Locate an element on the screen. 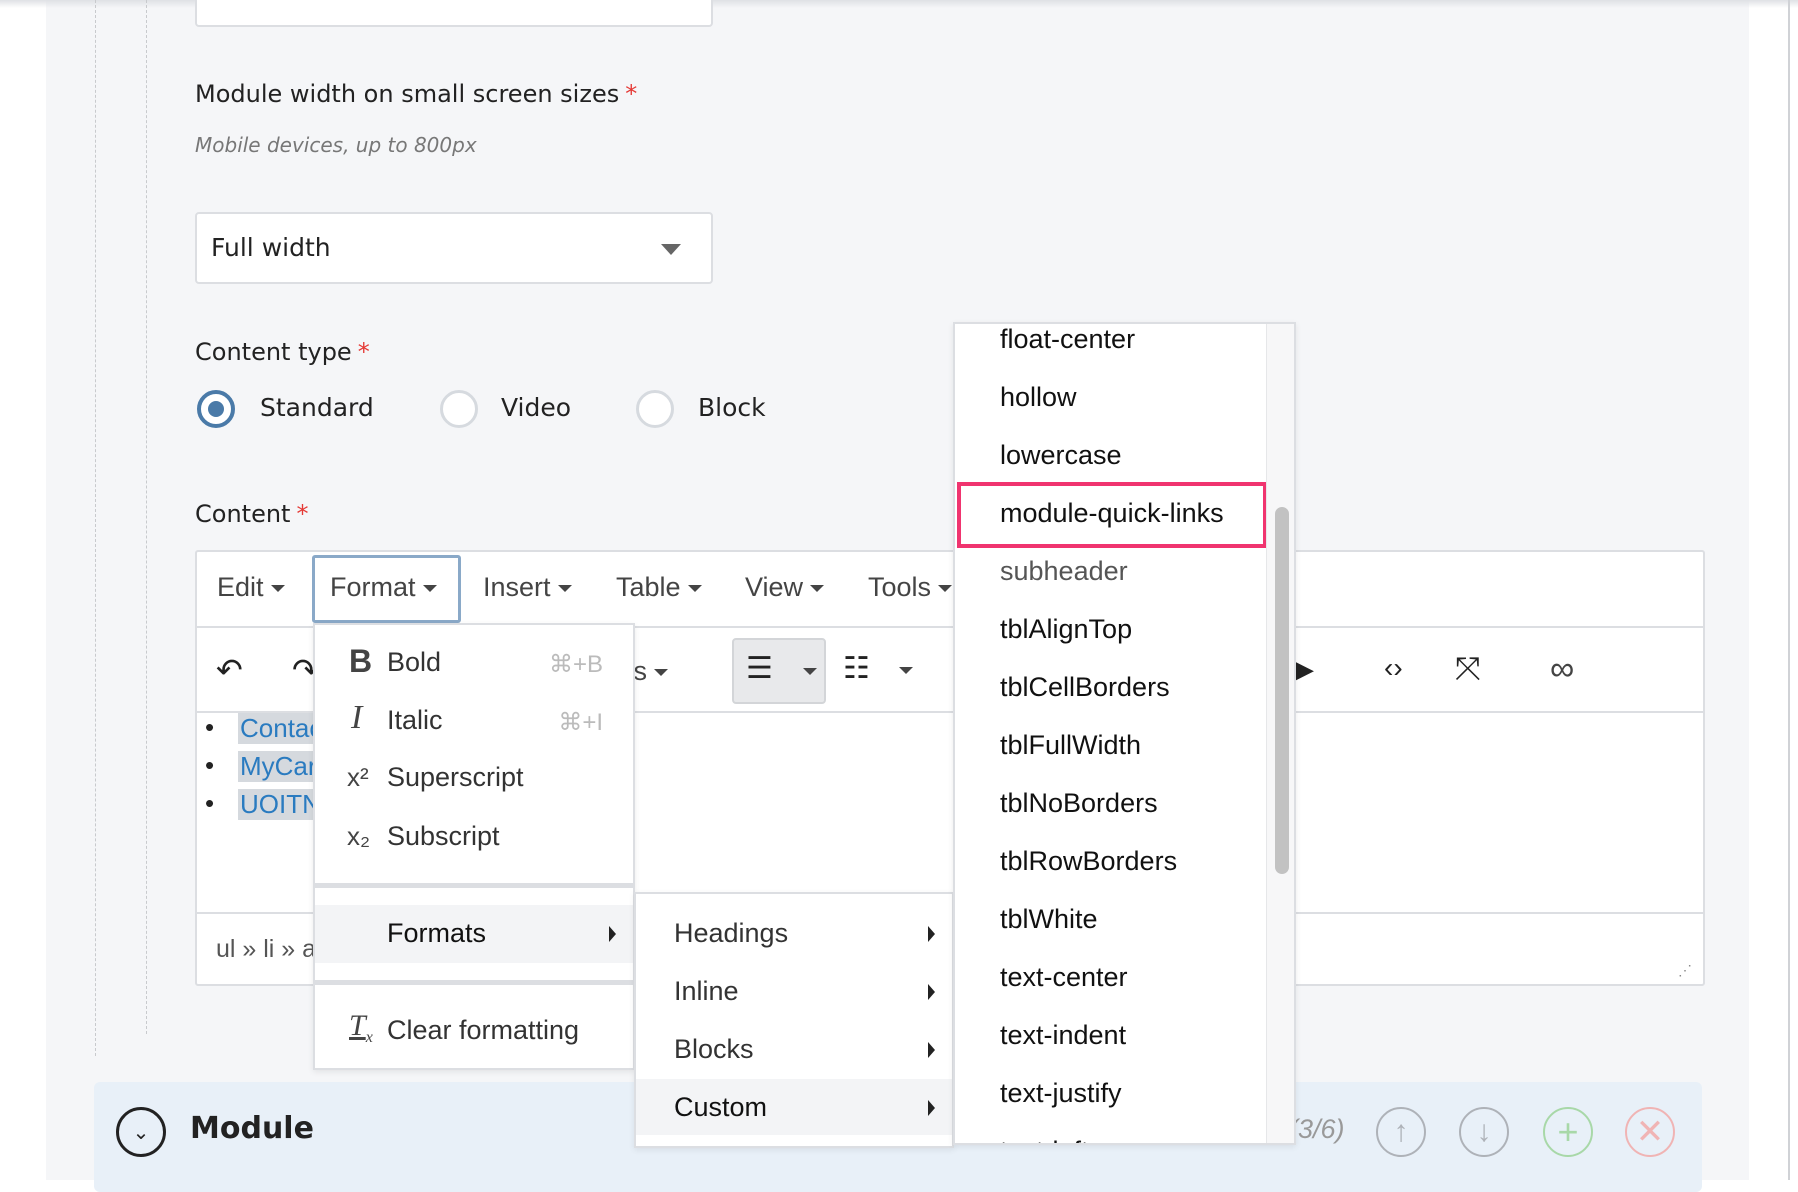 The image size is (1798, 1192). scrollbar-thumb is located at coordinates (1282, 690).